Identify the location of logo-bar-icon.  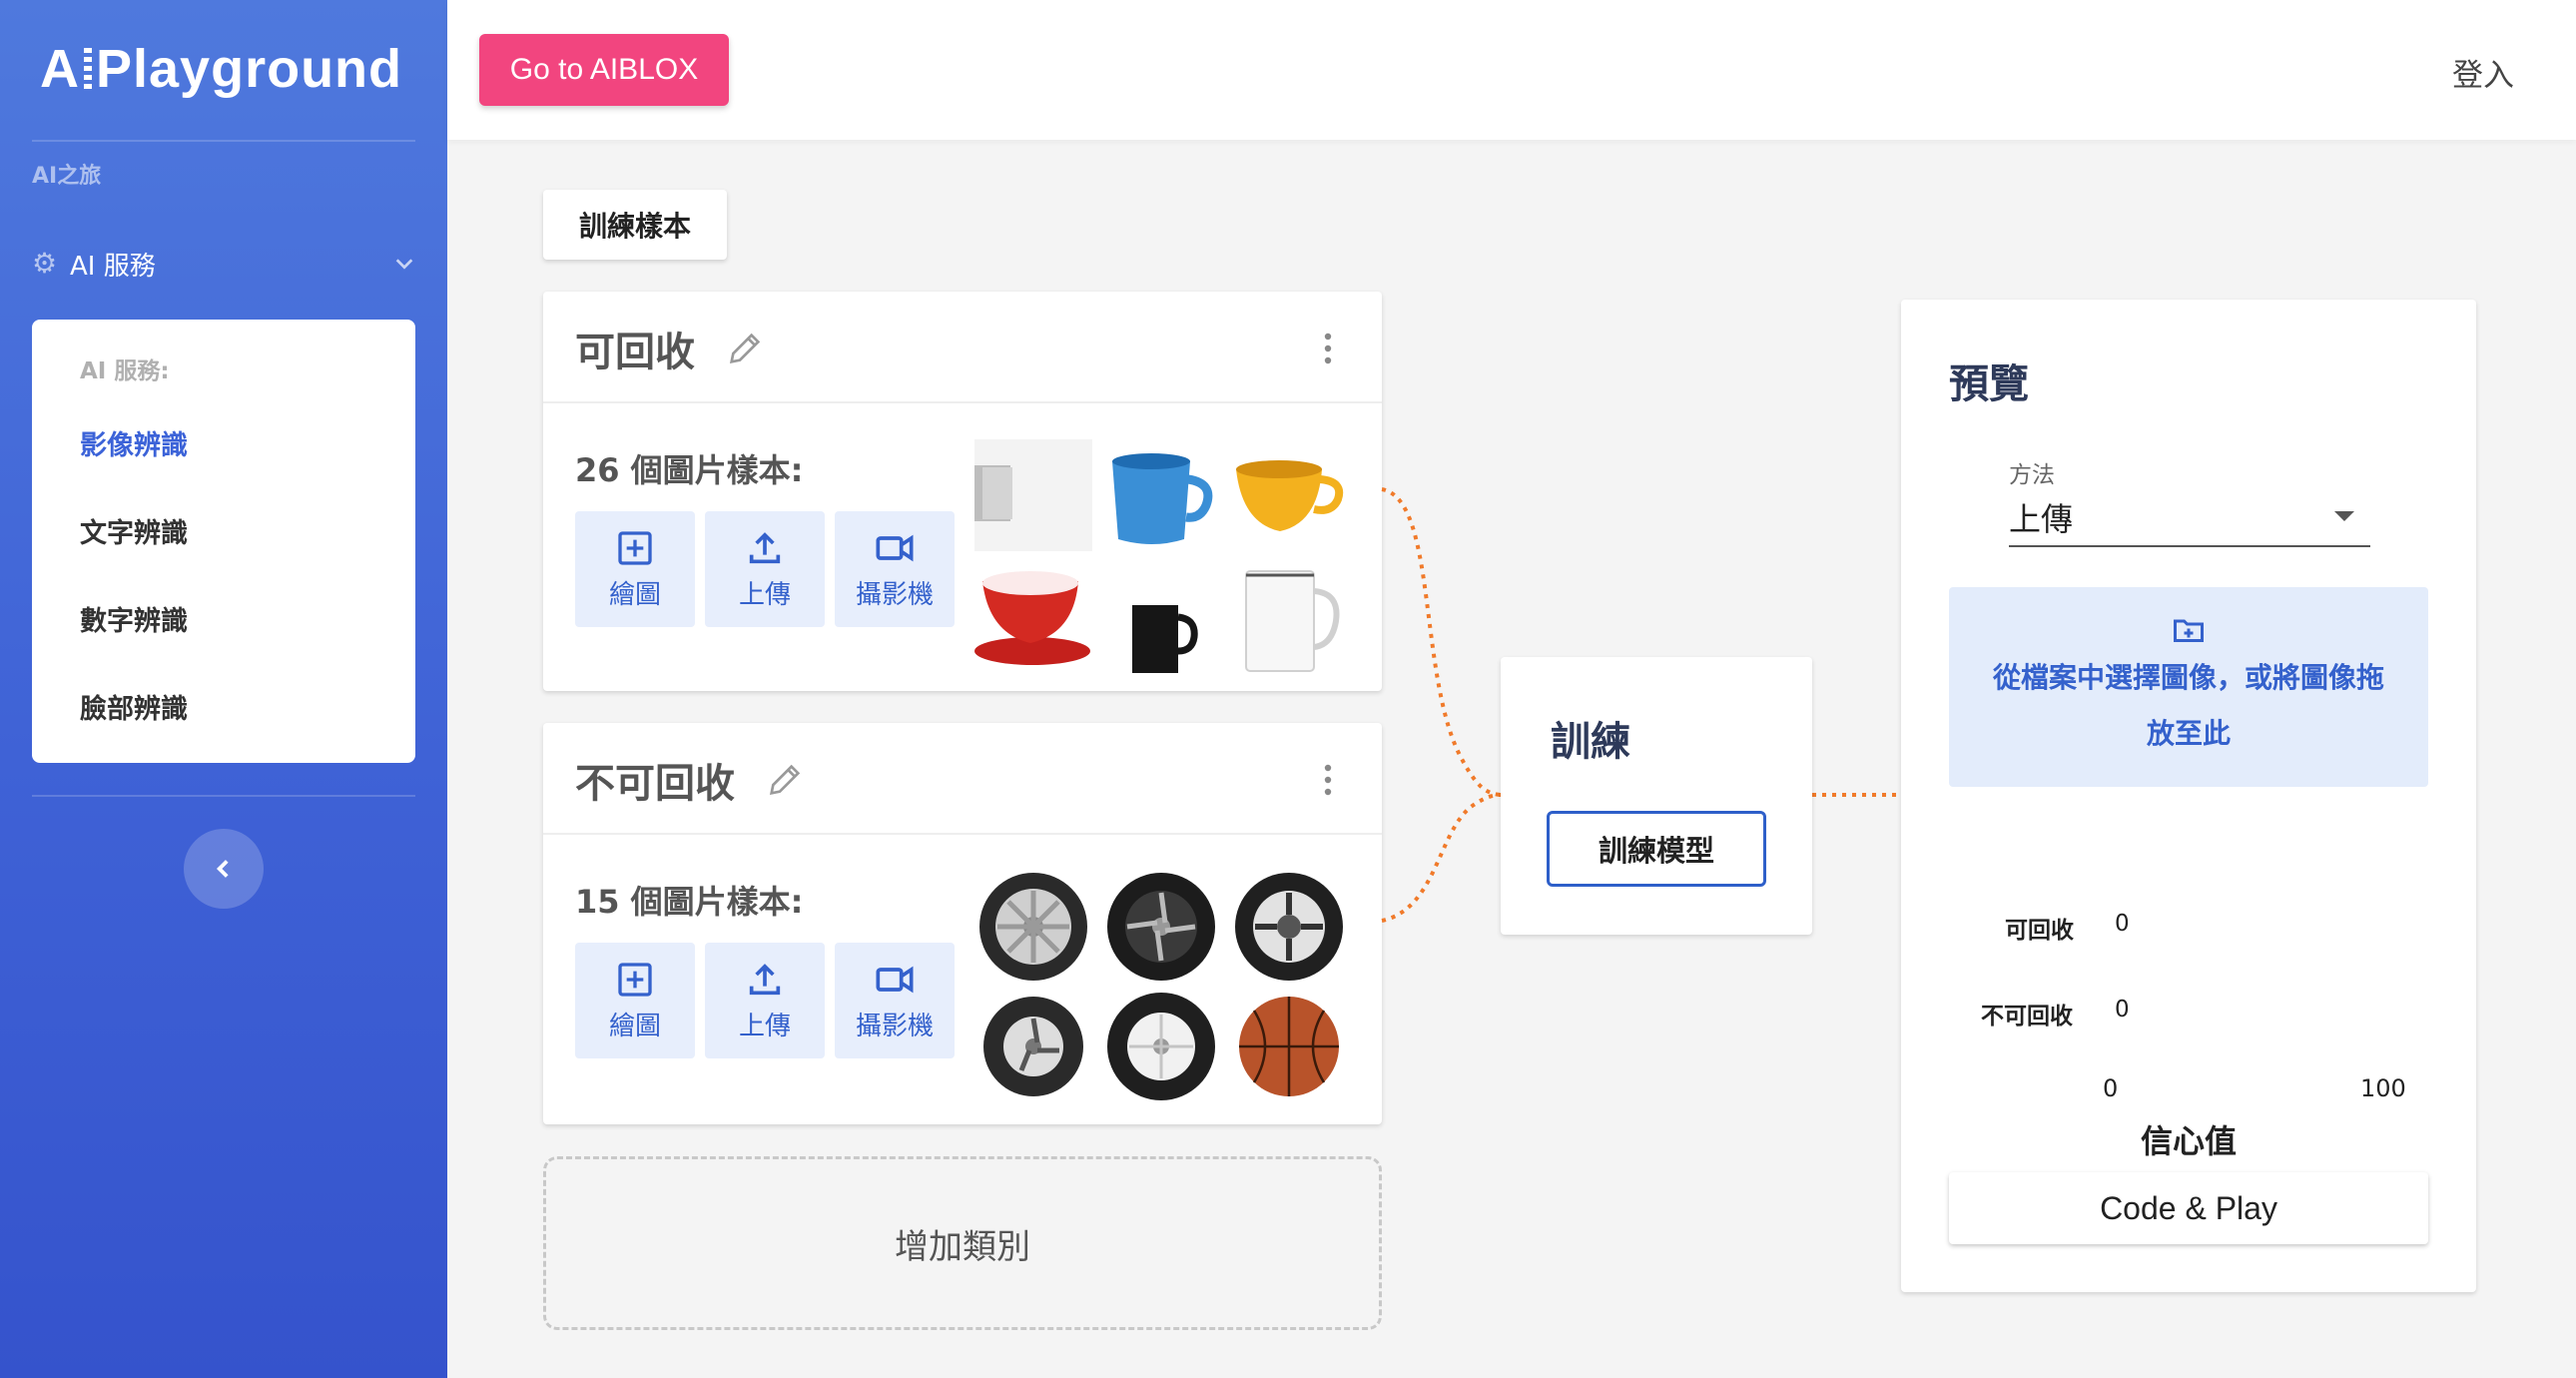
(88, 69).